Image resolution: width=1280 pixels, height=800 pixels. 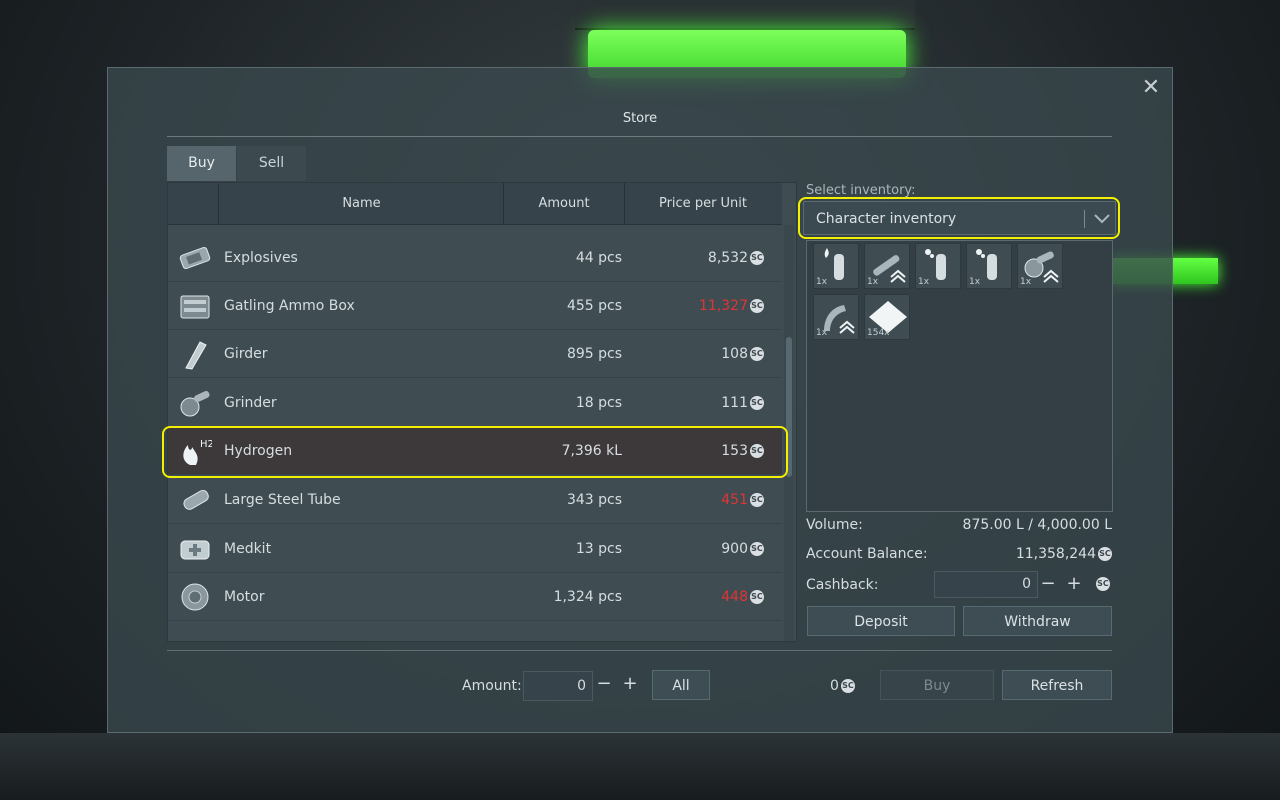 What do you see at coordinates (250, 403) in the screenshot?
I see `item-name: Grinder` at bounding box center [250, 403].